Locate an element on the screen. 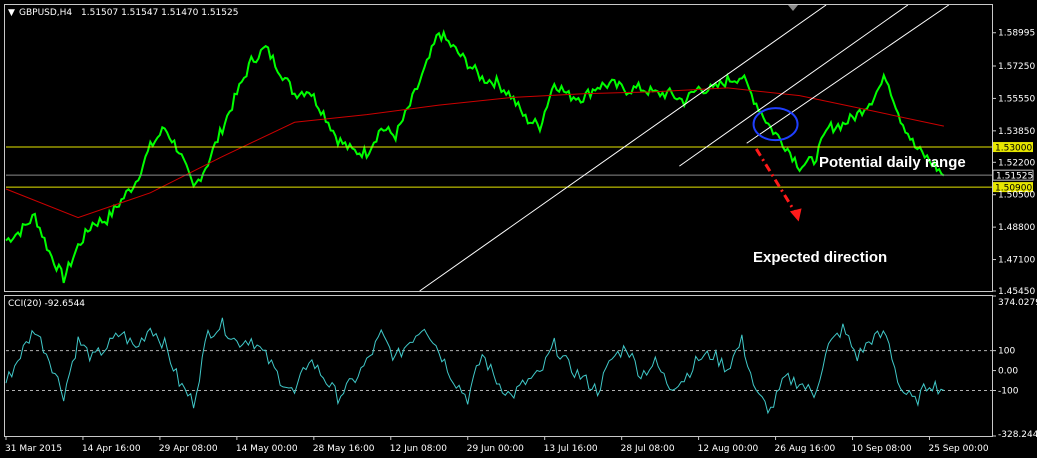  current-price-tag-label: 1.51525 is located at coordinates (1014, 177).